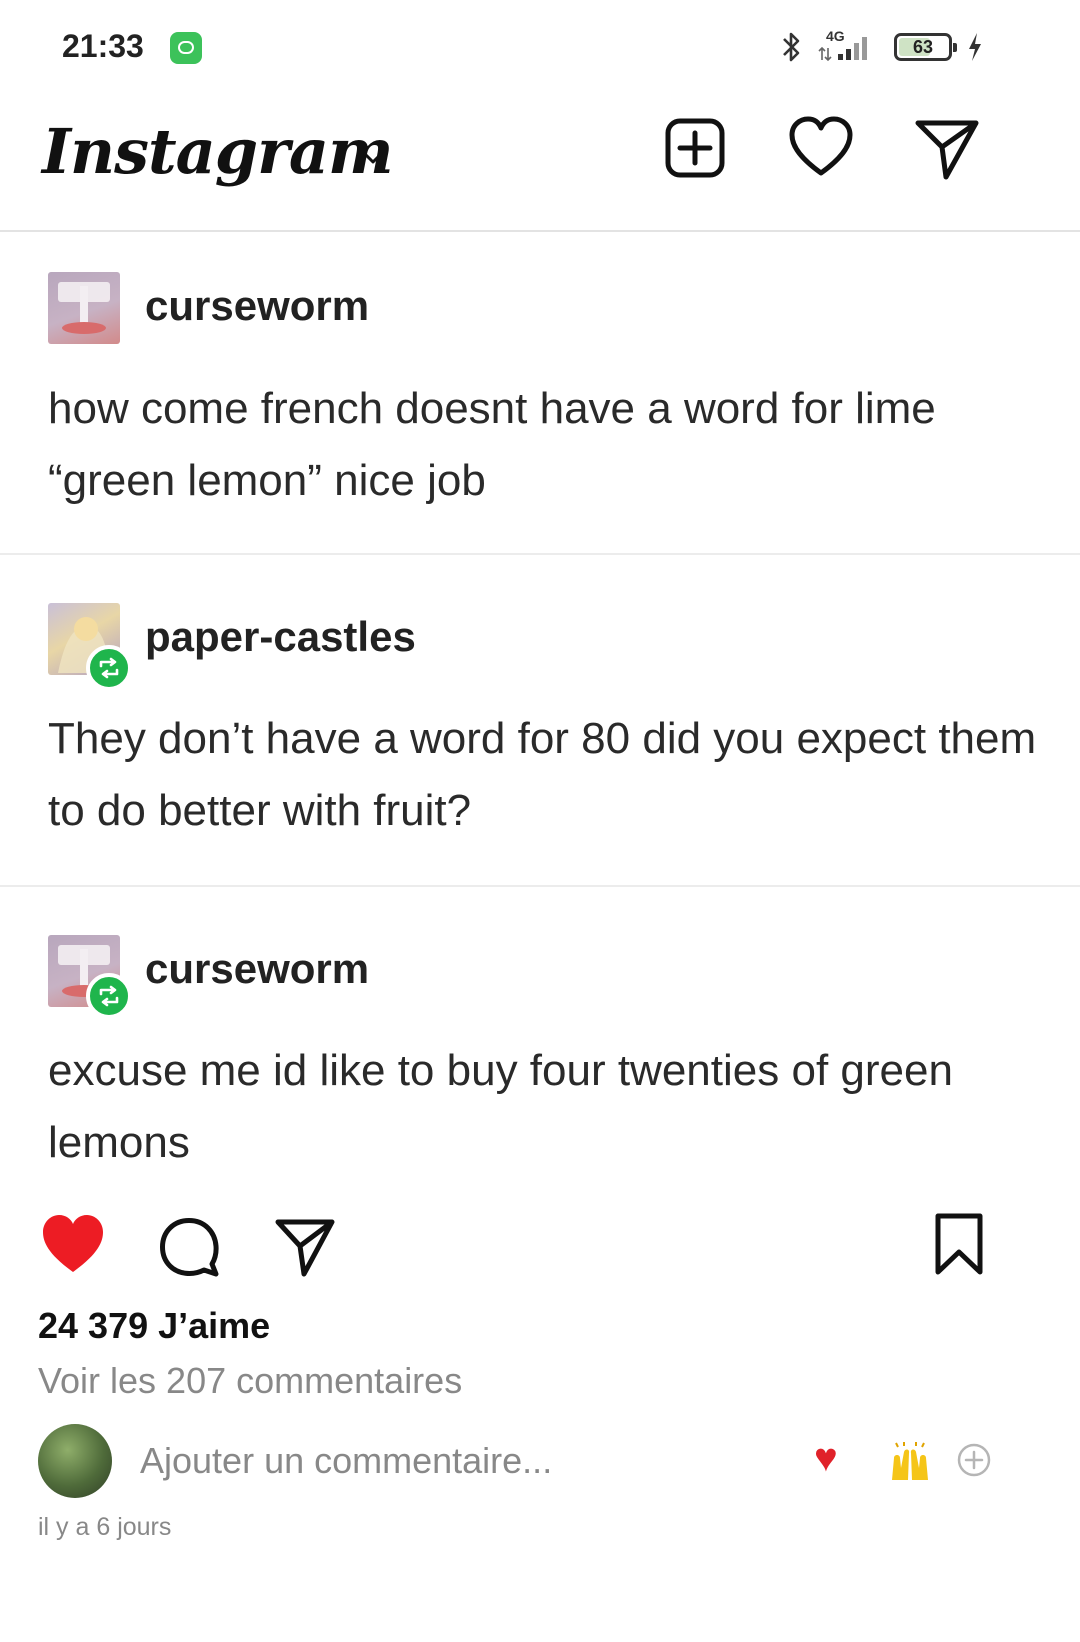 This screenshot has width=1080, height=1642. Describe the element at coordinates (105, 1527) in the screenshot. I see `post-timestamp: il y a 6 jours` at that location.